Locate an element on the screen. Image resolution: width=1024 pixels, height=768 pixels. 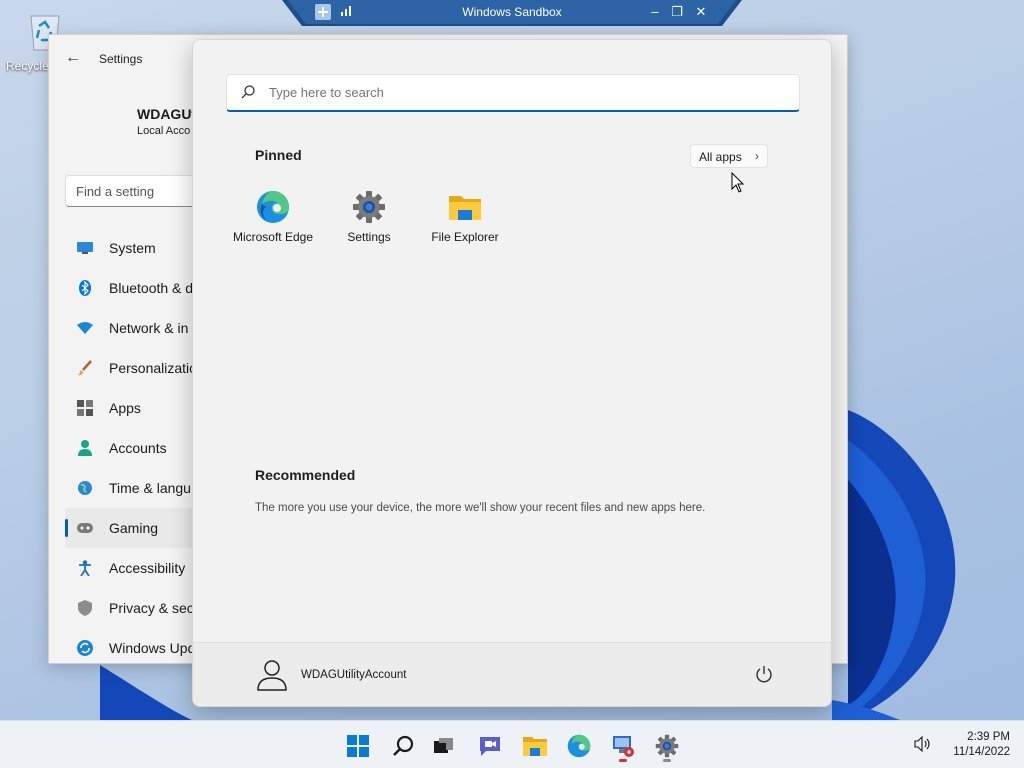
sandbox-title-bar: Windows Sandbox – ❐ ✕ is located at coordinates (512, 13).